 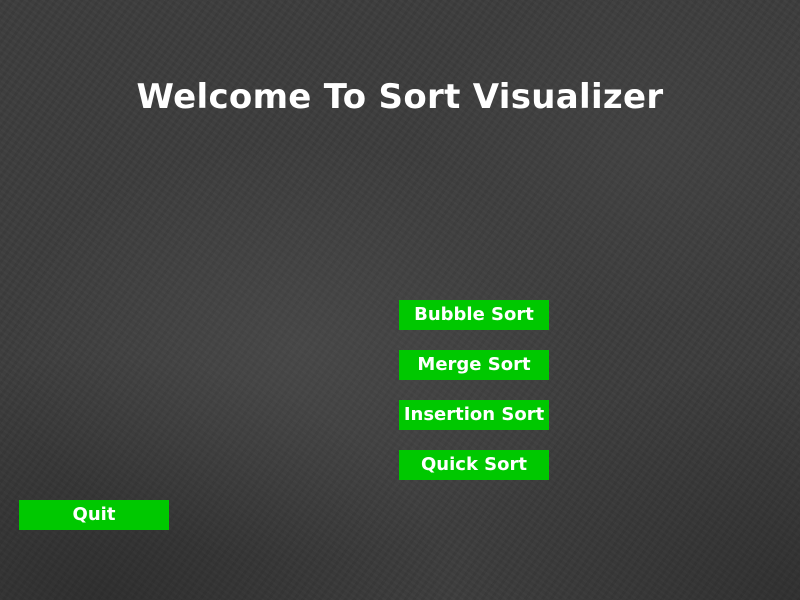 What do you see at coordinates (474, 415) in the screenshot?
I see `insertion-sort-button: Insertion Sort` at bounding box center [474, 415].